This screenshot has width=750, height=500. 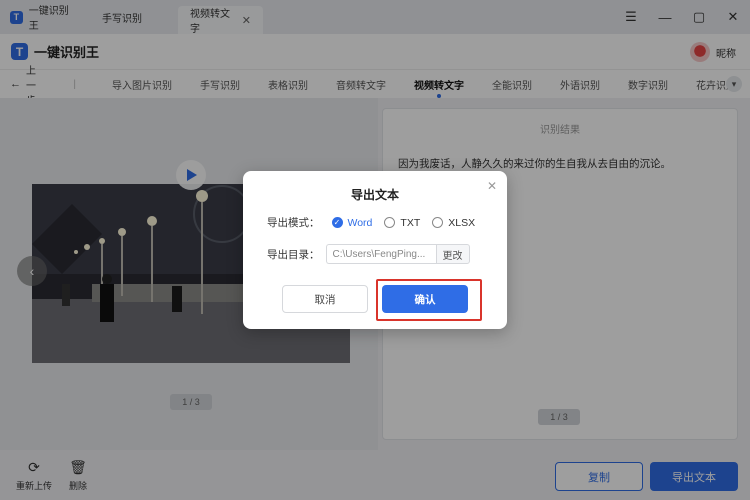 What do you see at coordinates (293, 254) in the screenshot?
I see `export-dir-label: 导出目录：` at bounding box center [293, 254].